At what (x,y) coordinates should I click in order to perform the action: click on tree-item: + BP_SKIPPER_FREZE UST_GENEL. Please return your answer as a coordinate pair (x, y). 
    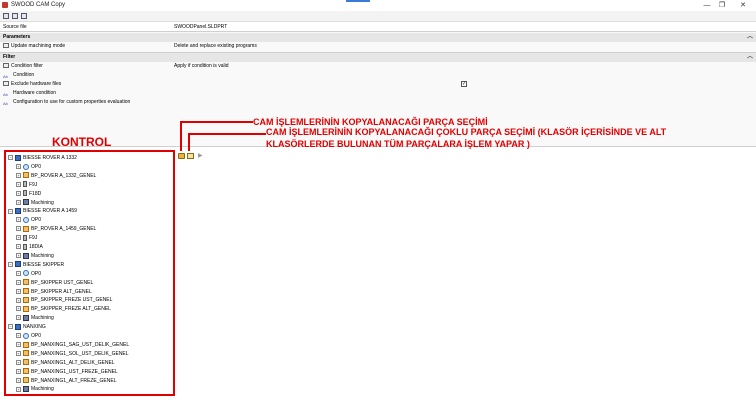
    Looking at the image, I should click on (64, 300).